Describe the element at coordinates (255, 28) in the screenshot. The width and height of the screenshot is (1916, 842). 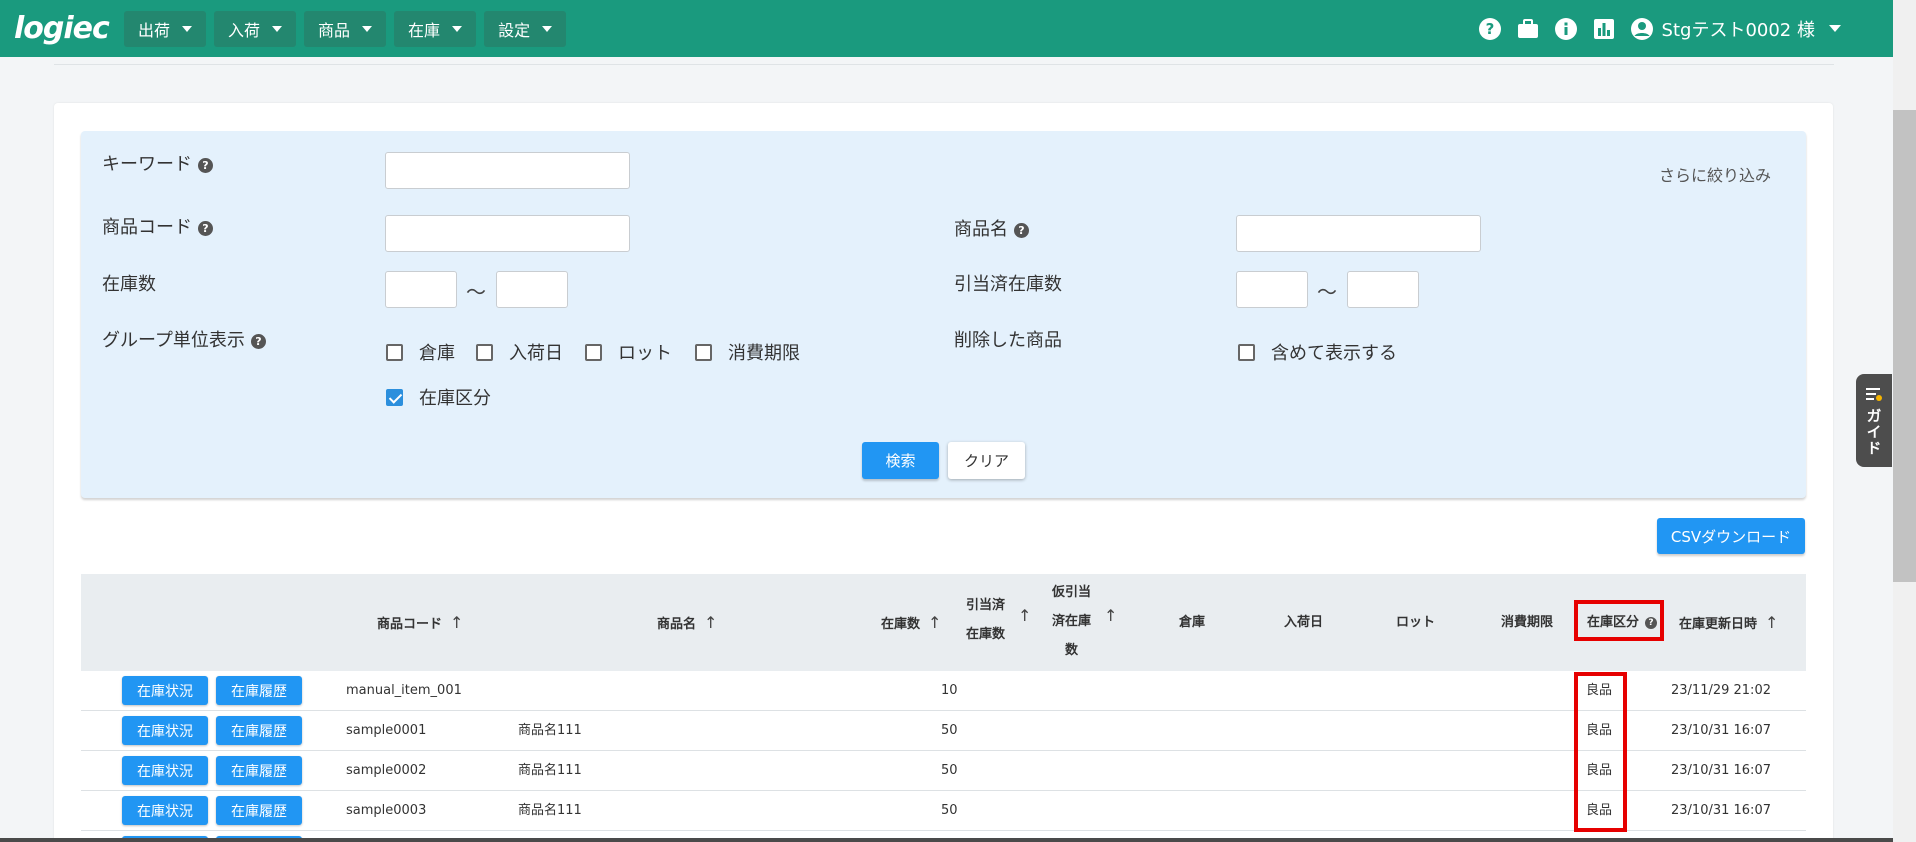
I see `menu-receiving: 入荷` at that location.